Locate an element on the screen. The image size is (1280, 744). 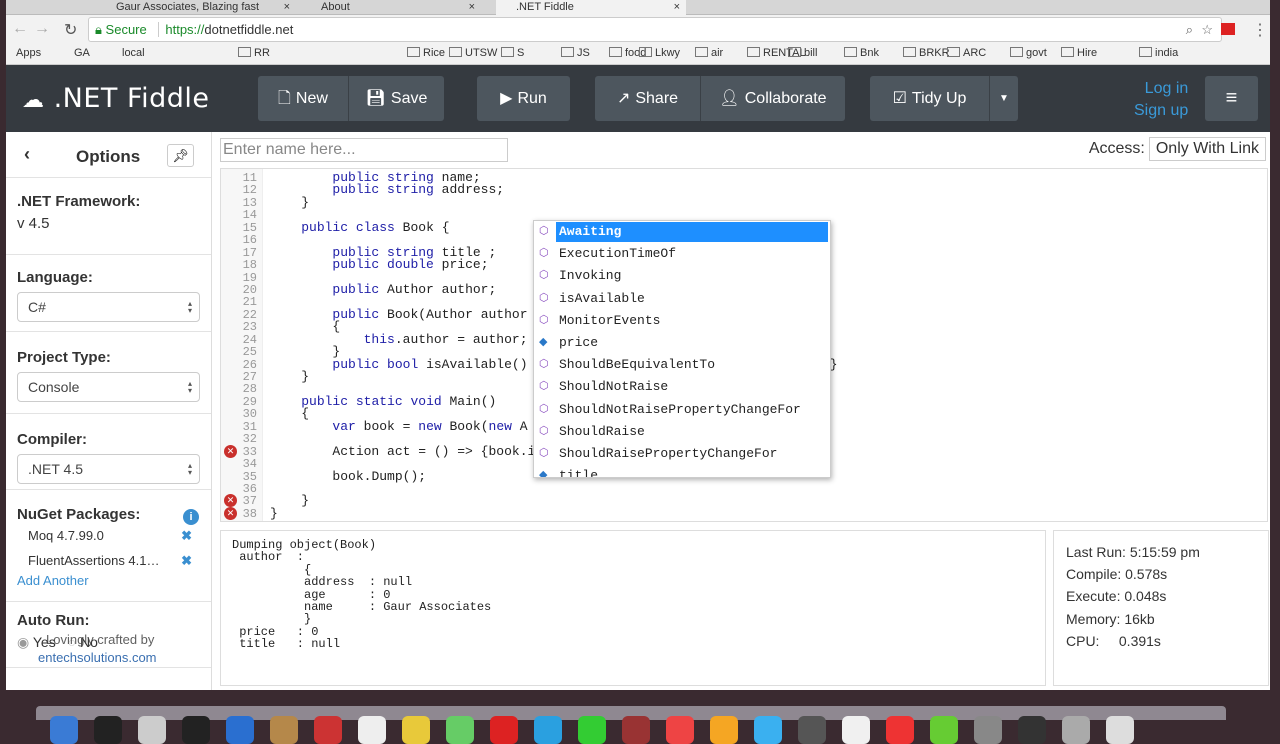
tab-dotnetfiddle: .NET Fiddle × is located at coordinates (591, 7).